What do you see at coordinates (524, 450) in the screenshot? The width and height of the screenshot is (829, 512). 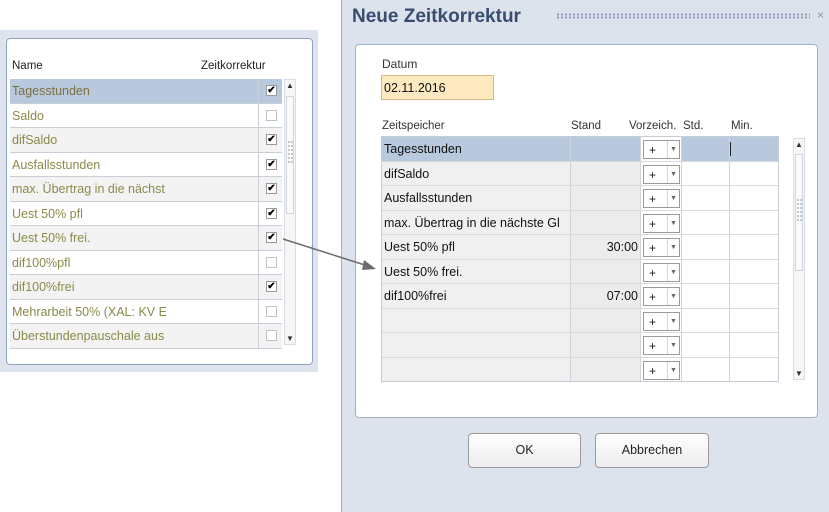 I see `ok-button: OK` at bounding box center [524, 450].